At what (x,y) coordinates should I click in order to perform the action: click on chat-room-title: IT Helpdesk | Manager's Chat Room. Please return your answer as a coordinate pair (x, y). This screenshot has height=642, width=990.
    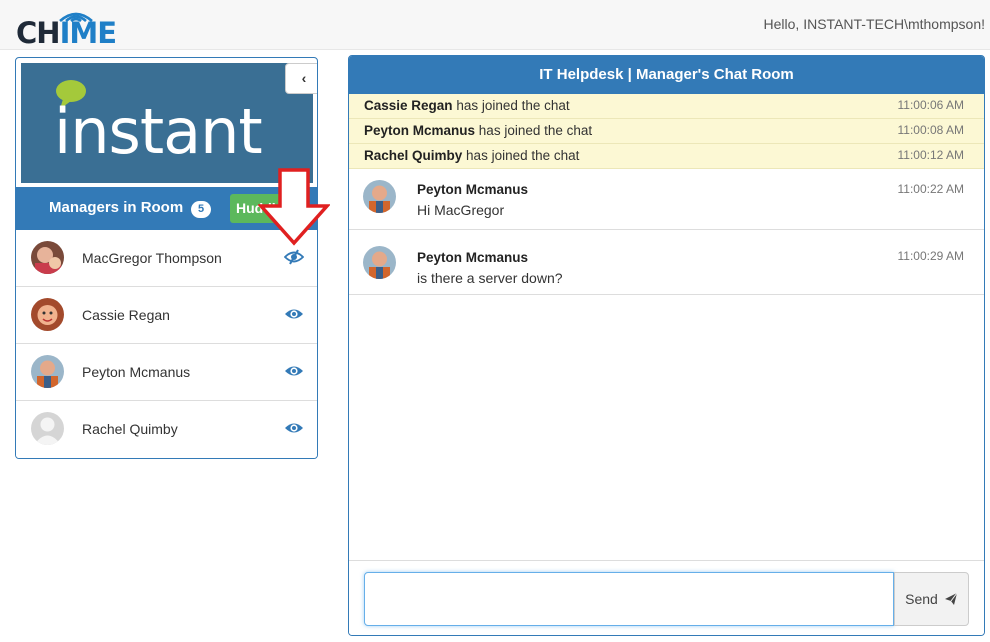
    Looking at the image, I should click on (666, 75).